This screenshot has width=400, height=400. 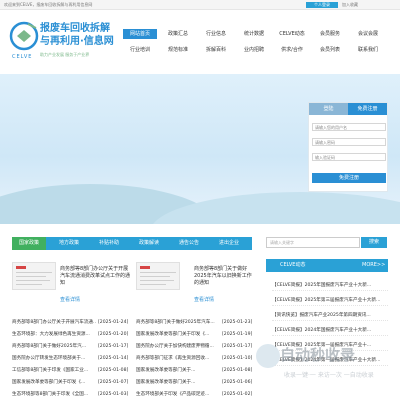 What do you see at coordinates (367, 109) in the screenshot?
I see `tab-register: 免费注册` at bounding box center [367, 109].